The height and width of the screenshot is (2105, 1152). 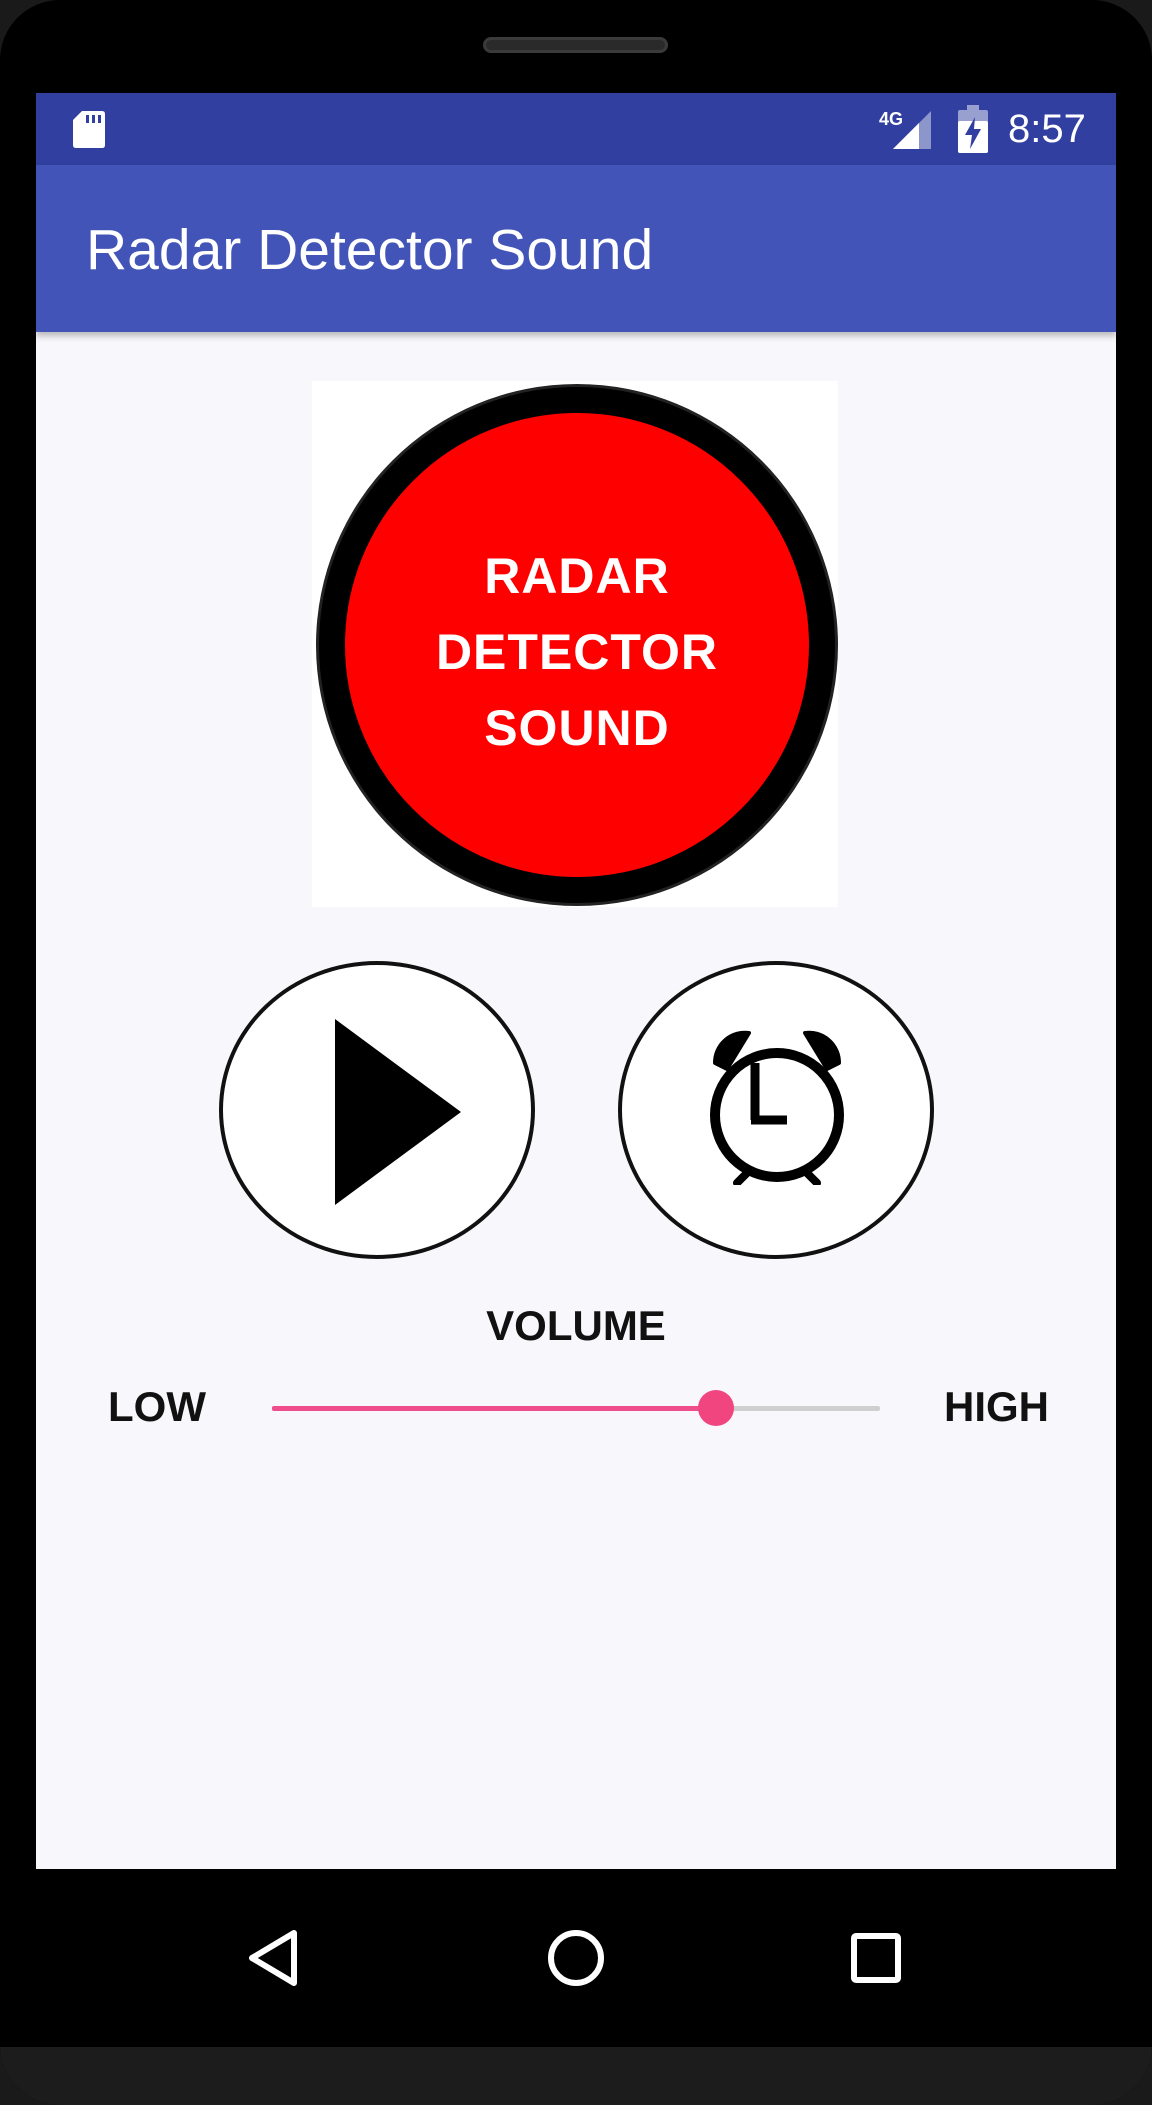 I want to click on volume-low-label: LOW, so click(x=157, y=1406).